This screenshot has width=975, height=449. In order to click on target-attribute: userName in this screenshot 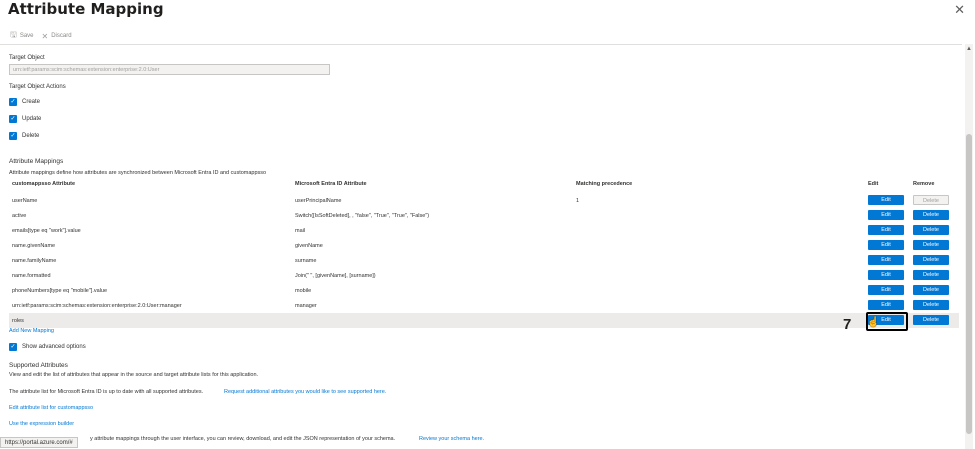, I will do `click(25, 201)`.